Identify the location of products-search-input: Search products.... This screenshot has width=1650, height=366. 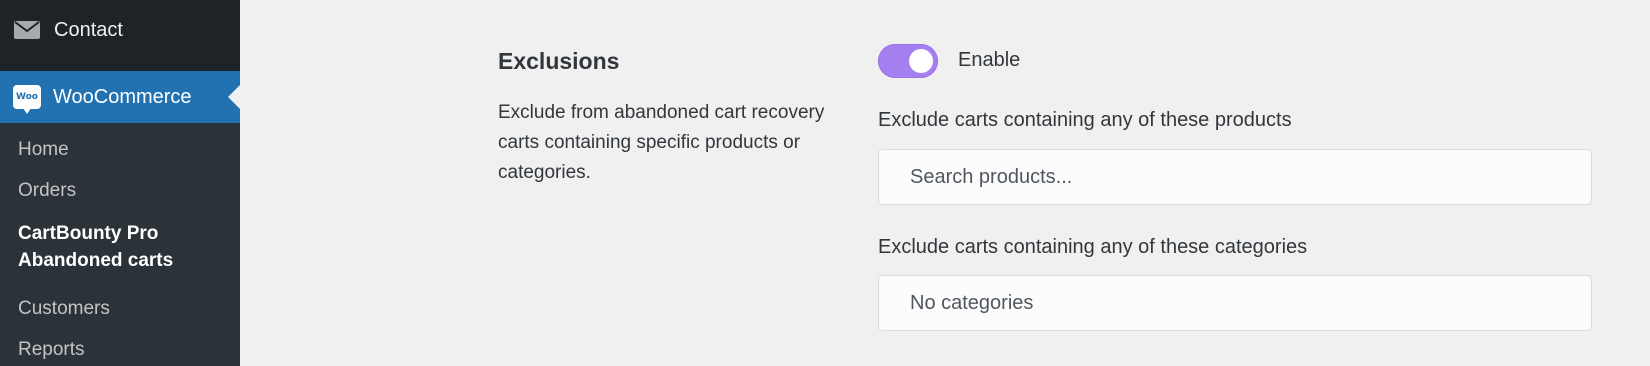
(1235, 177).